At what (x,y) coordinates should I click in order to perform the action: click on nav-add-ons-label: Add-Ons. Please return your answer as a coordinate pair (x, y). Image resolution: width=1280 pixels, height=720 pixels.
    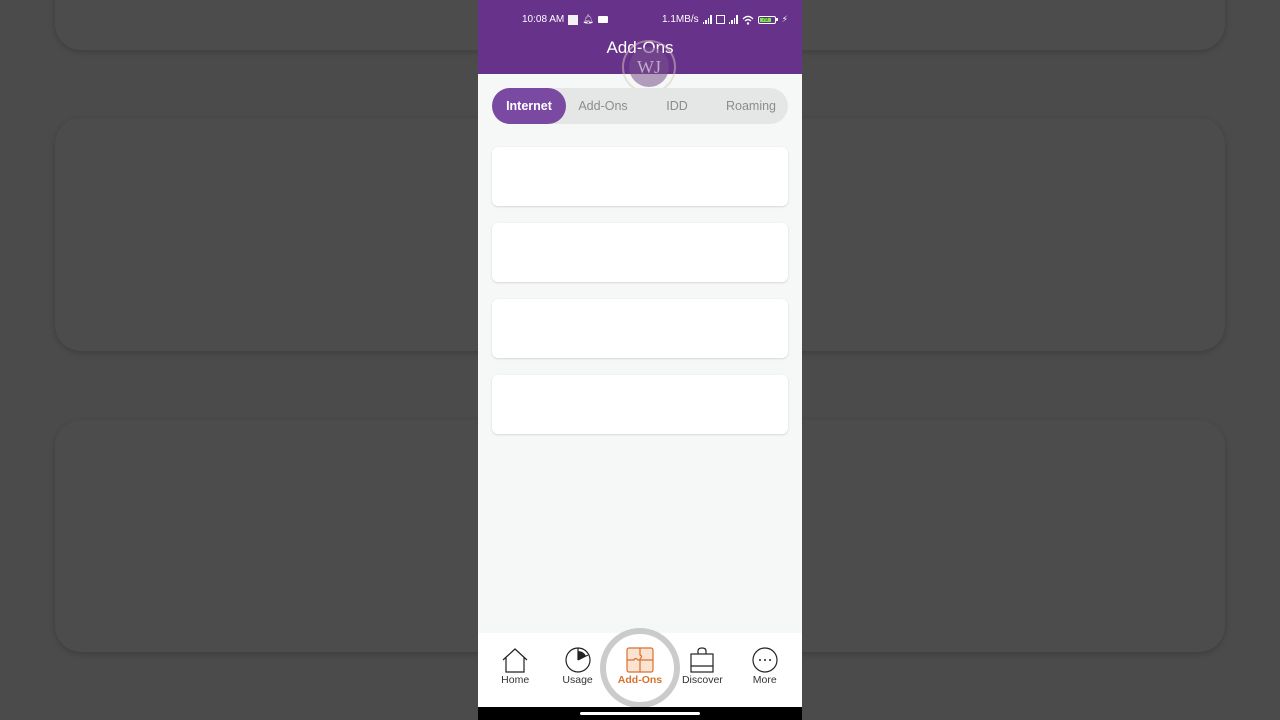
    Looking at the image, I should click on (640, 680).